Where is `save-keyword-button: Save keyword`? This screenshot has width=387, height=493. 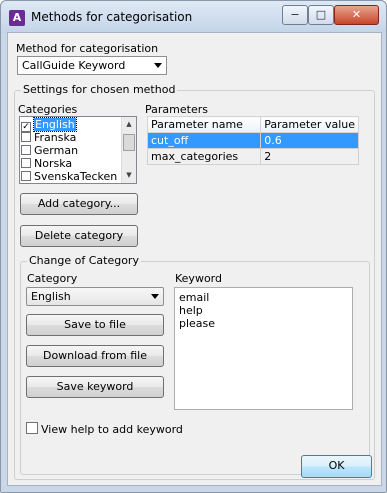
save-keyword-button: Save keyword is located at coordinates (95, 387).